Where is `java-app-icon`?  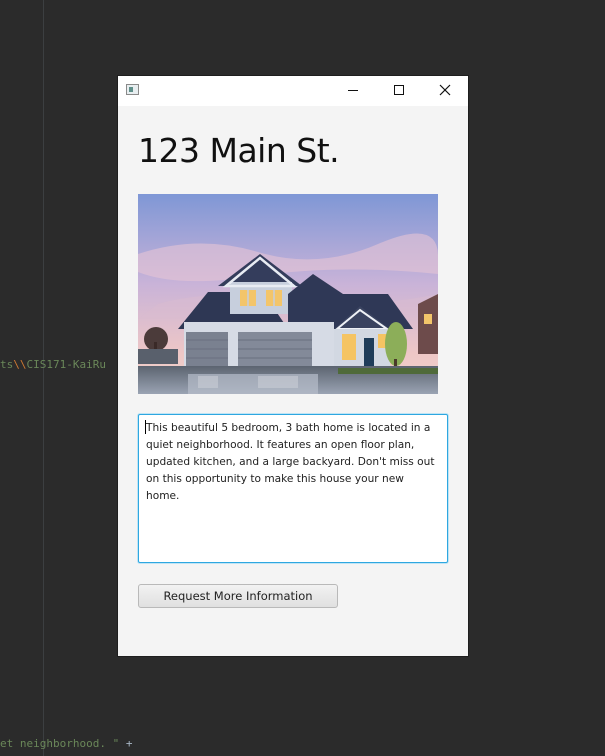 java-app-icon is located at coordinates (132, 89).